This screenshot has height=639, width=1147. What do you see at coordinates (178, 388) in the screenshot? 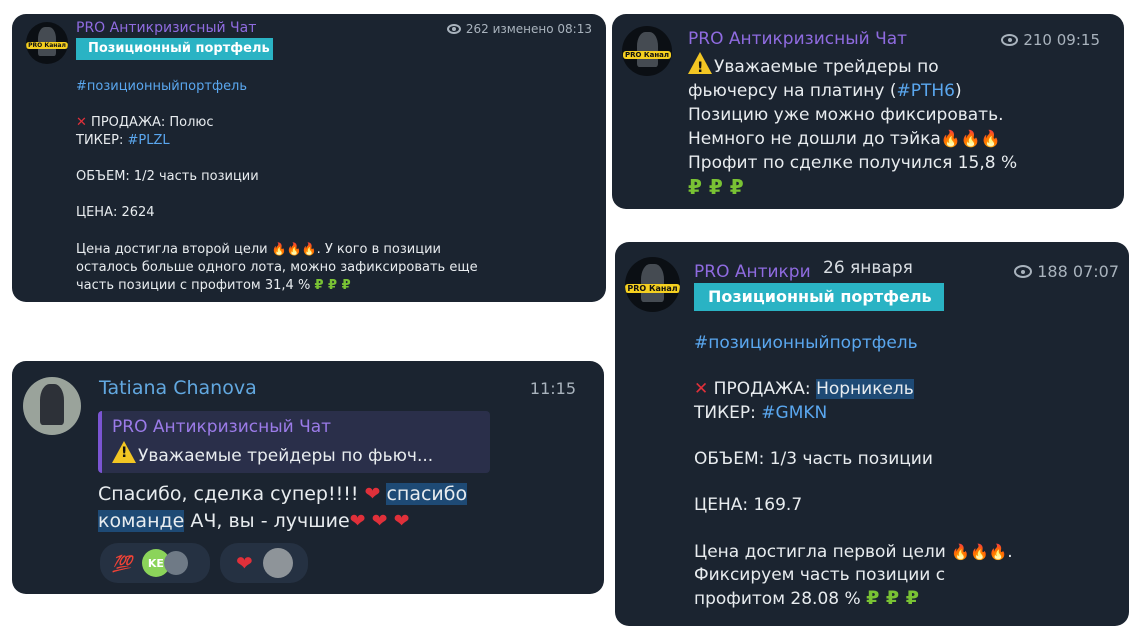
I see `sender-name: Tatiana Chanova` at bounding box center [178, 388].